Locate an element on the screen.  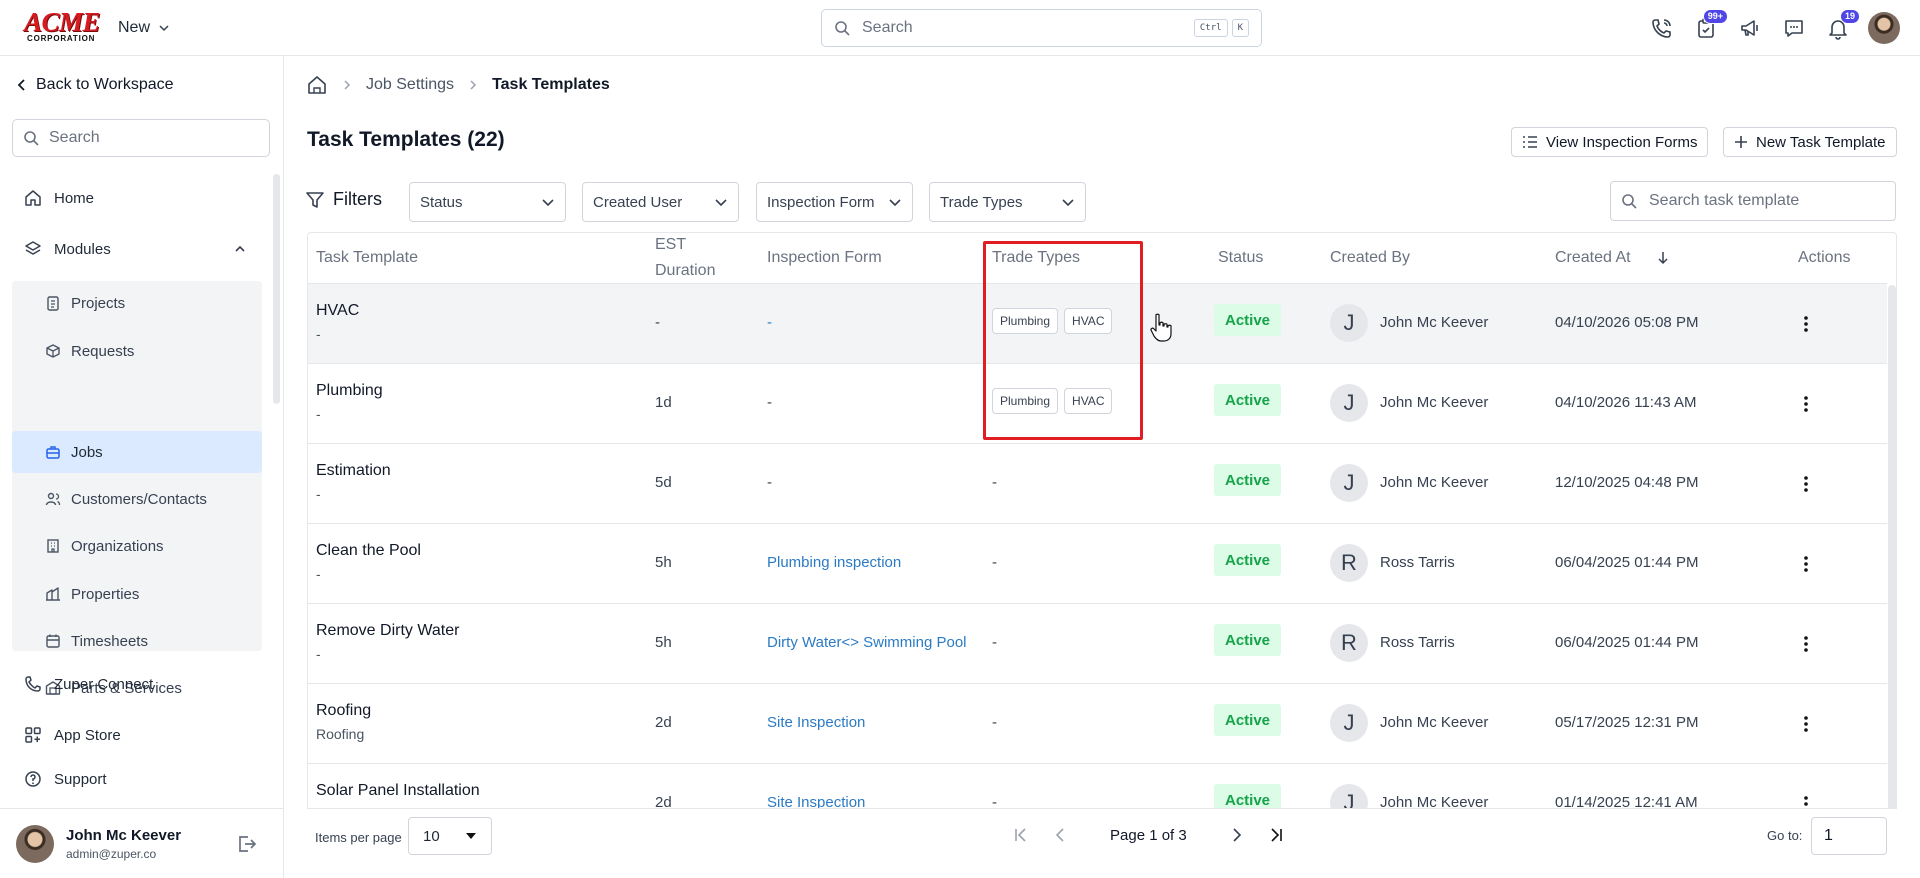
chevron-down-icon is located at coordinates (164, 28).